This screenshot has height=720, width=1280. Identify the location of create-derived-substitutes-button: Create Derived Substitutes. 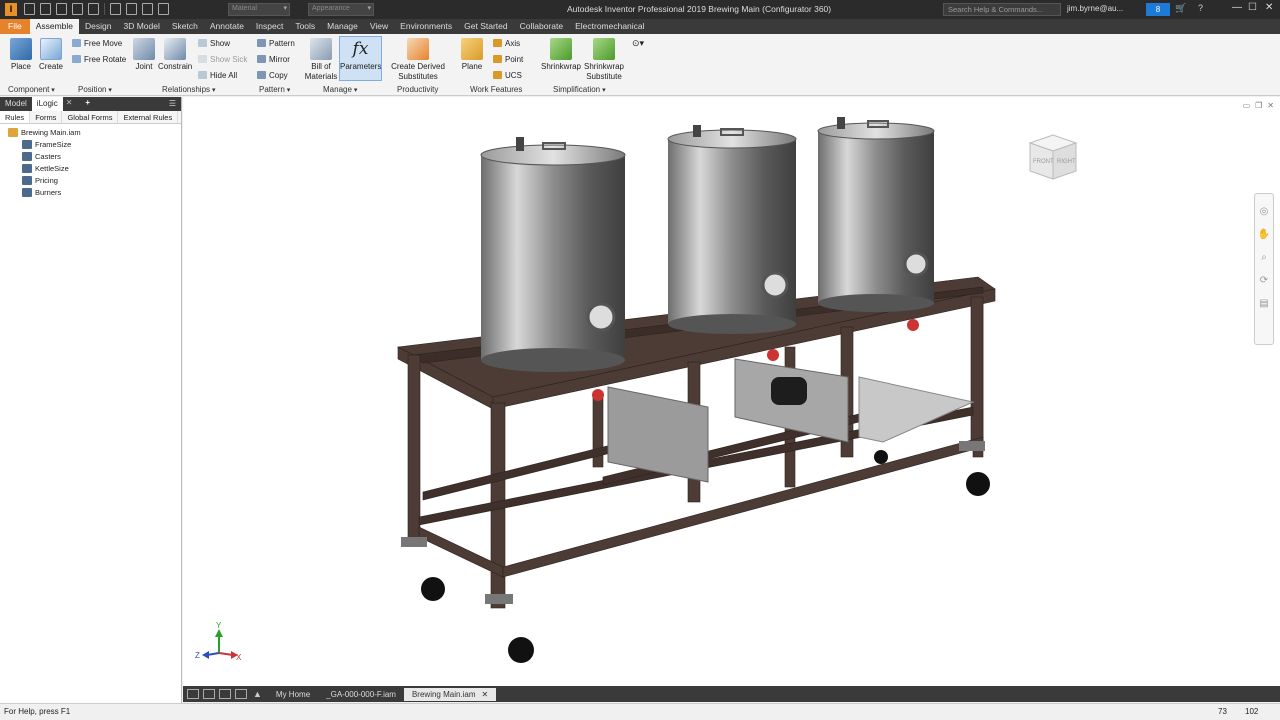
(418, 60).